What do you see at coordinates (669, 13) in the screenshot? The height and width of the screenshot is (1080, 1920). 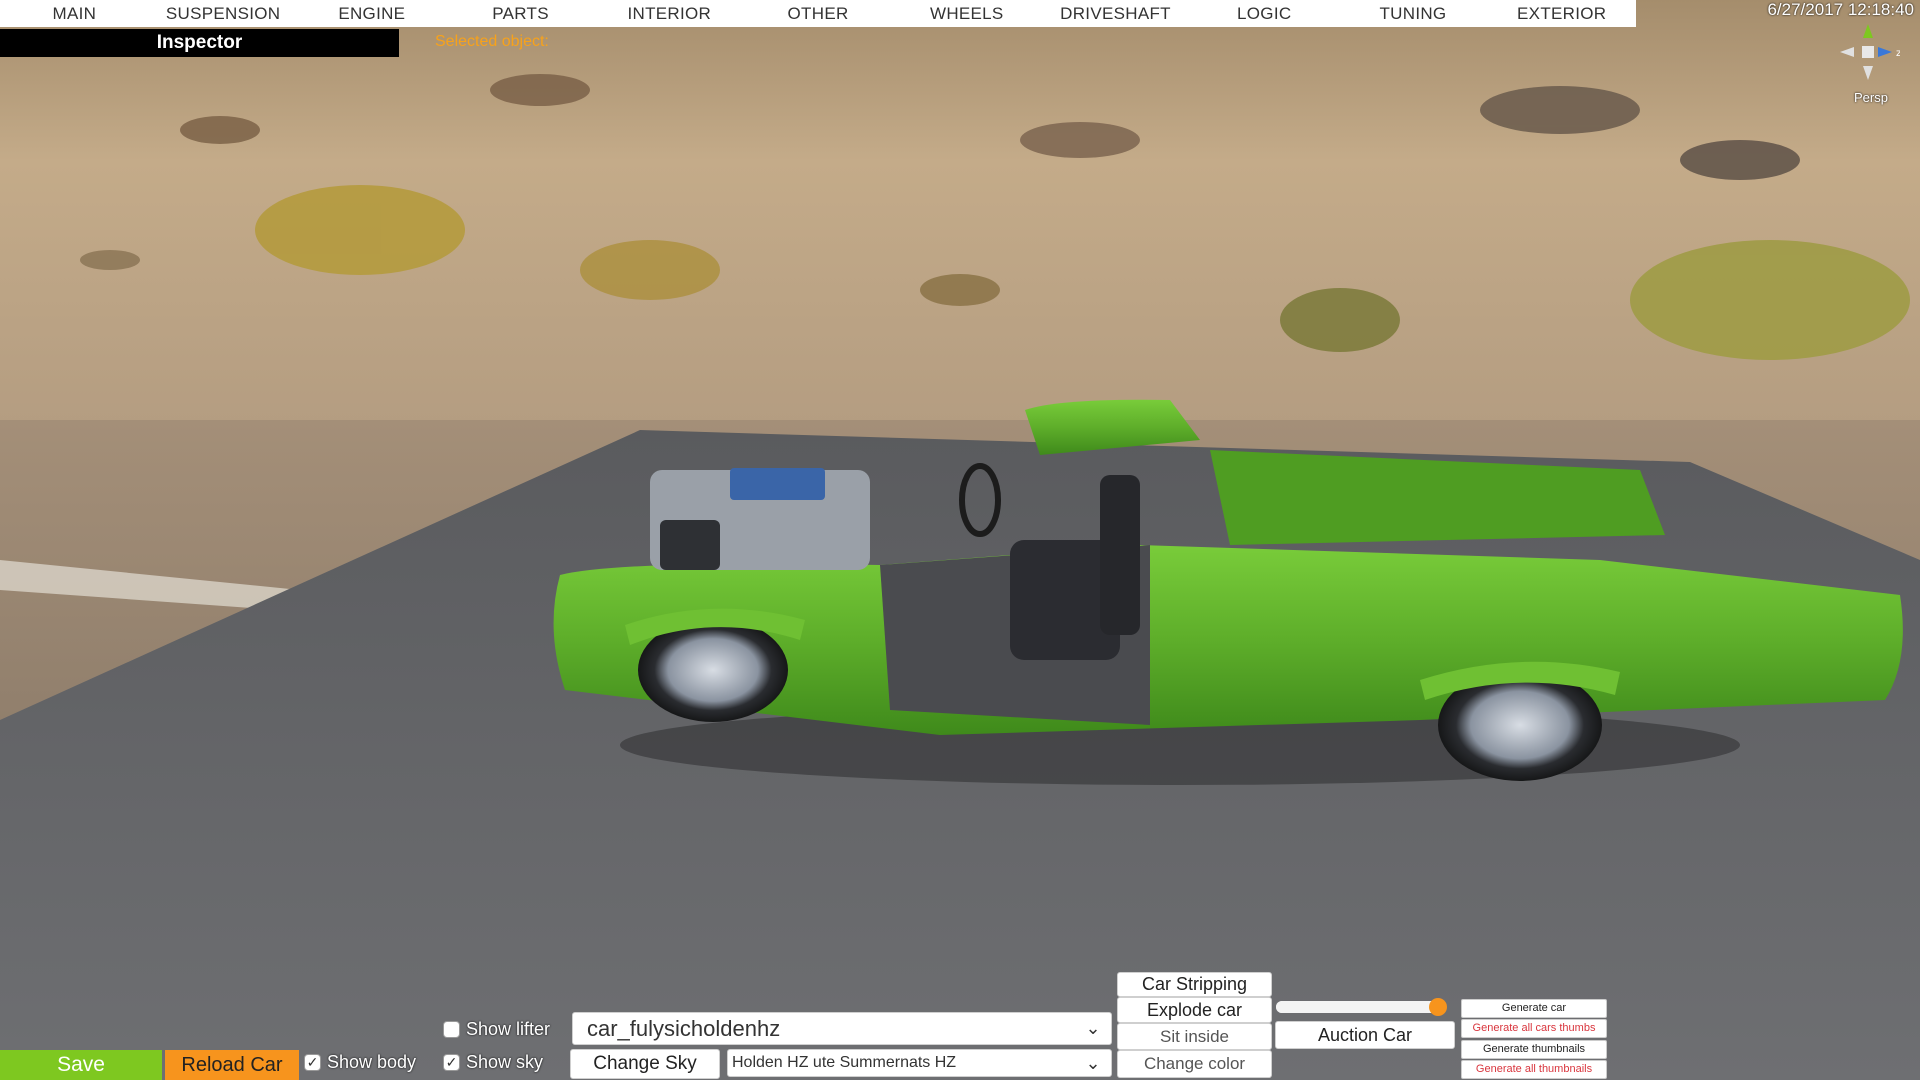 I see `tab-interior: INTERIOR` at bounding box center [669, 13].